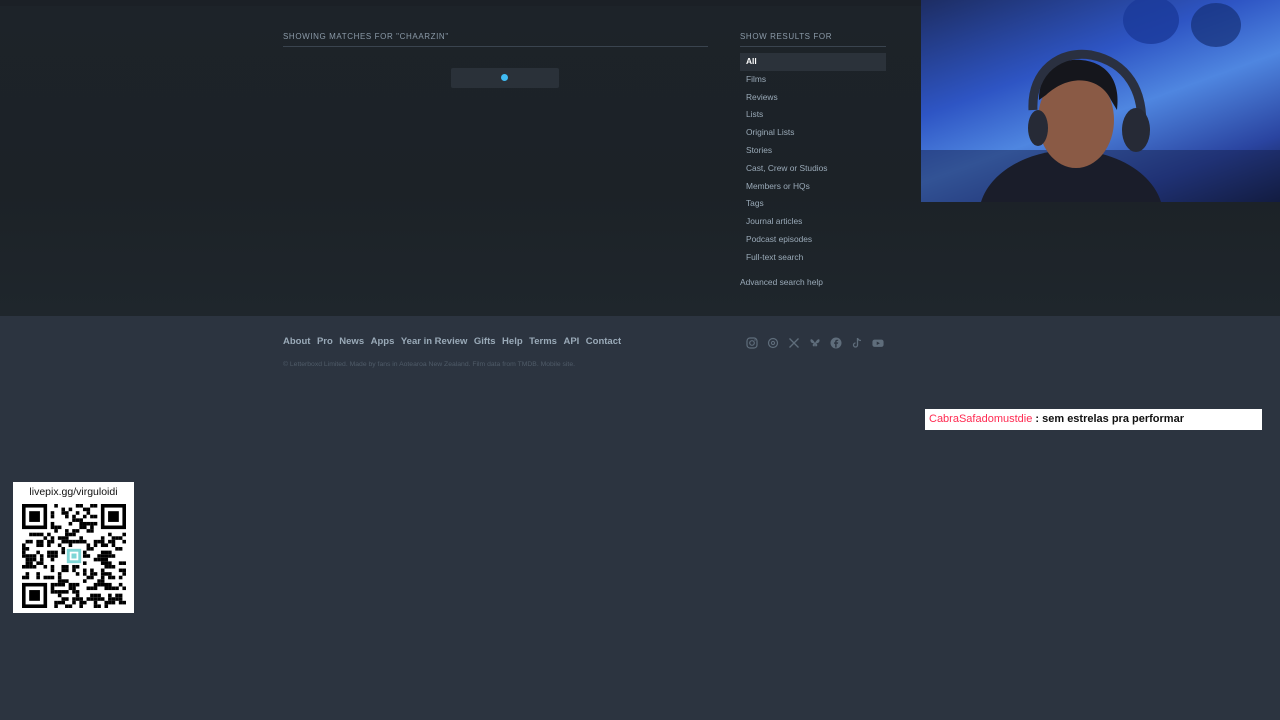 The image size is (1280, 720). I want to click on footer-link-help: Help, so click(512, 341).